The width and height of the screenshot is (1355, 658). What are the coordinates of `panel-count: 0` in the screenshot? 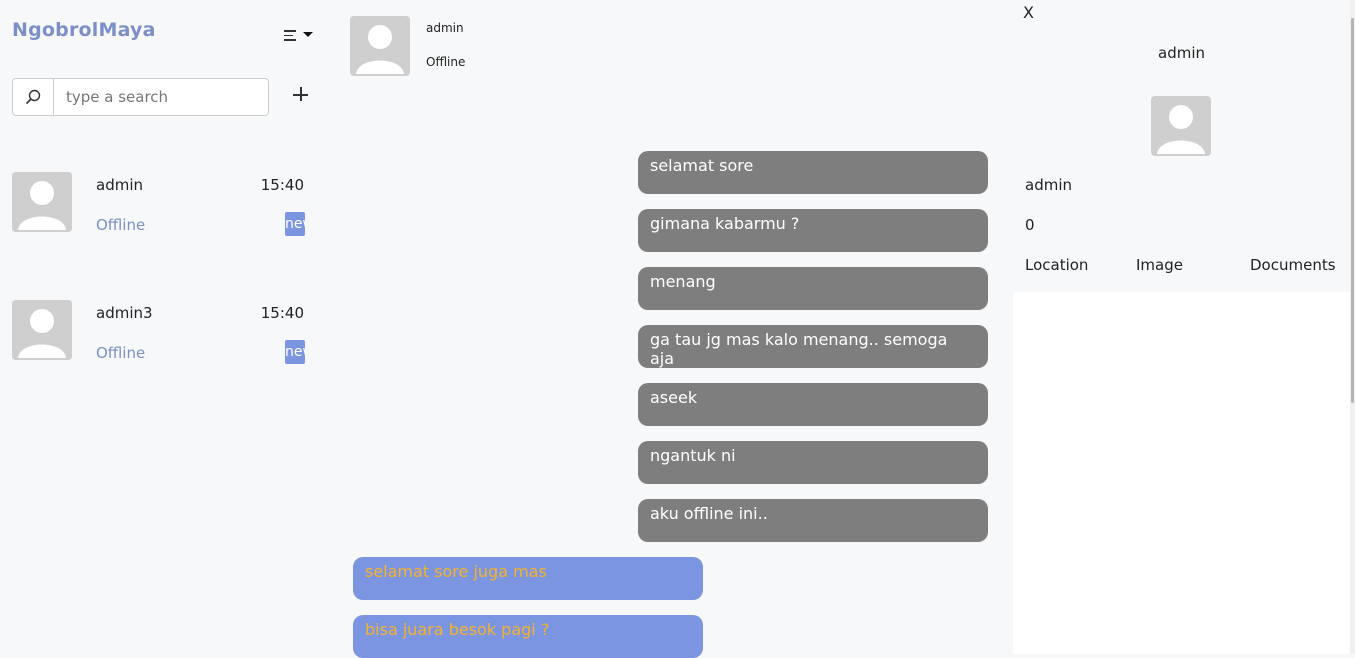 It's located at (1030, 225).